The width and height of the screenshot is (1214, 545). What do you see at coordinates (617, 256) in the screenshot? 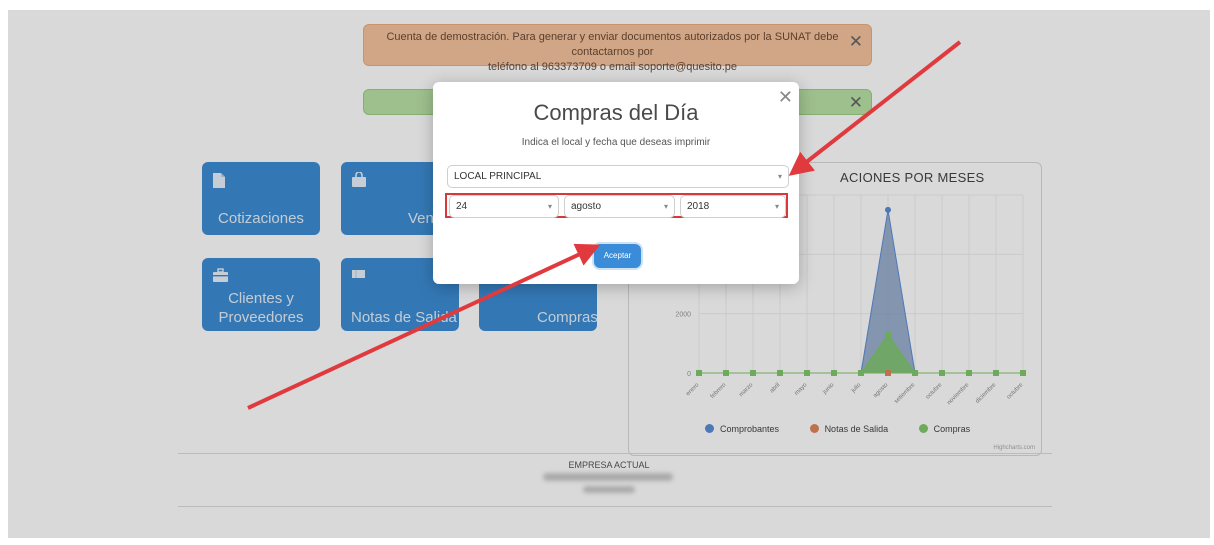
I see `accept-button: Aceptar` at bounding box center [617, 256].